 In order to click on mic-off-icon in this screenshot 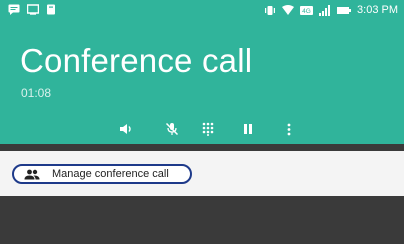, I will do `click(172, 129)`.